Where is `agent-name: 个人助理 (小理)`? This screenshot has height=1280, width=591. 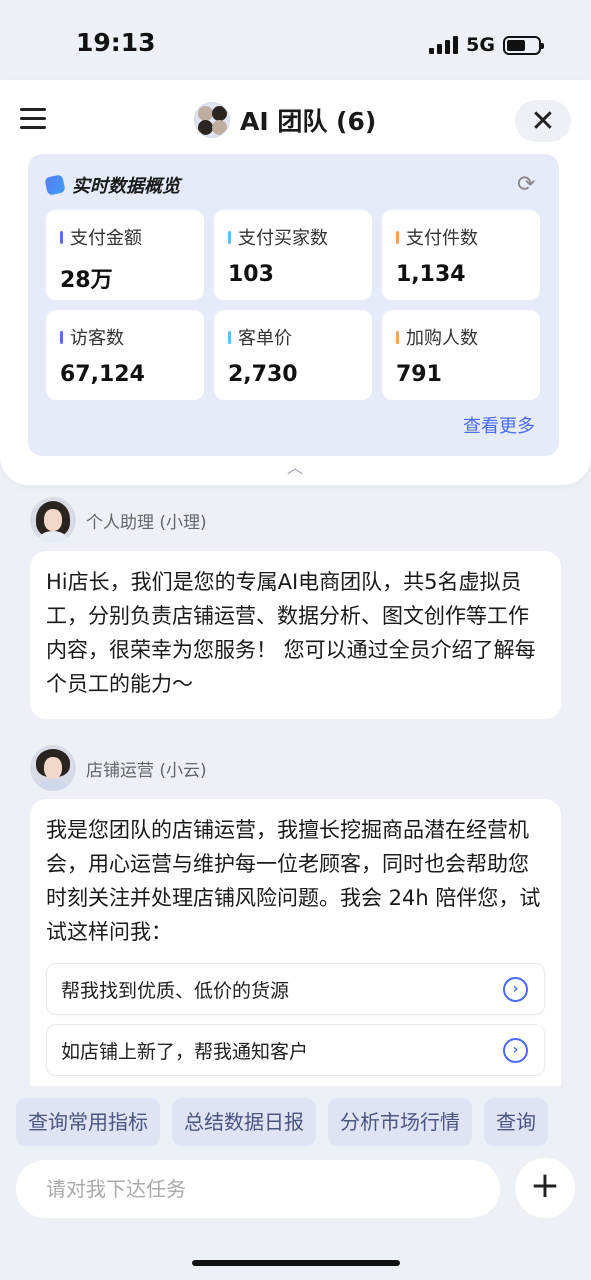
agent-name: 个人助理 (小理) is located at coordinates (146, 522).